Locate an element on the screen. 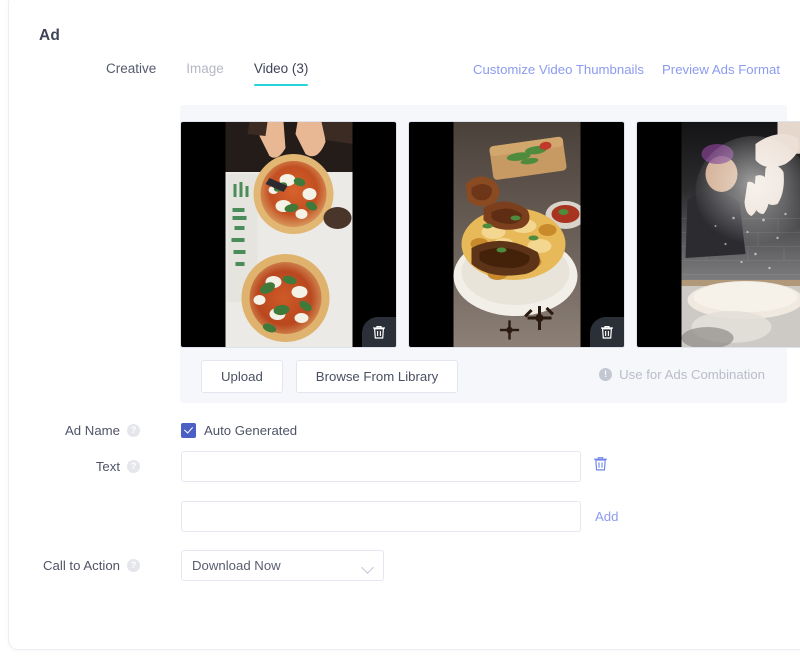 This screenshot has height=658, width=800. text-label-group: Text ? is located at coordinates (78, 466).